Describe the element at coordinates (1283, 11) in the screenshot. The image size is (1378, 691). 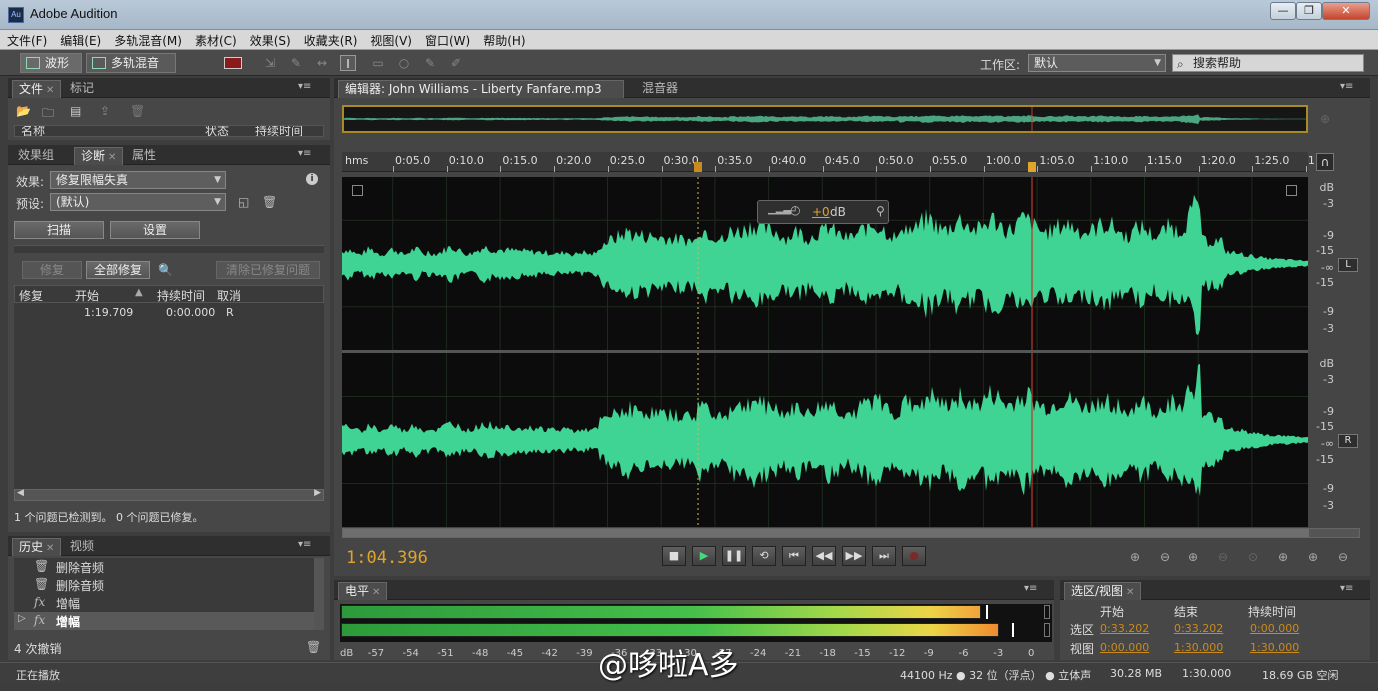
I see `minimize-button: —` at that location.